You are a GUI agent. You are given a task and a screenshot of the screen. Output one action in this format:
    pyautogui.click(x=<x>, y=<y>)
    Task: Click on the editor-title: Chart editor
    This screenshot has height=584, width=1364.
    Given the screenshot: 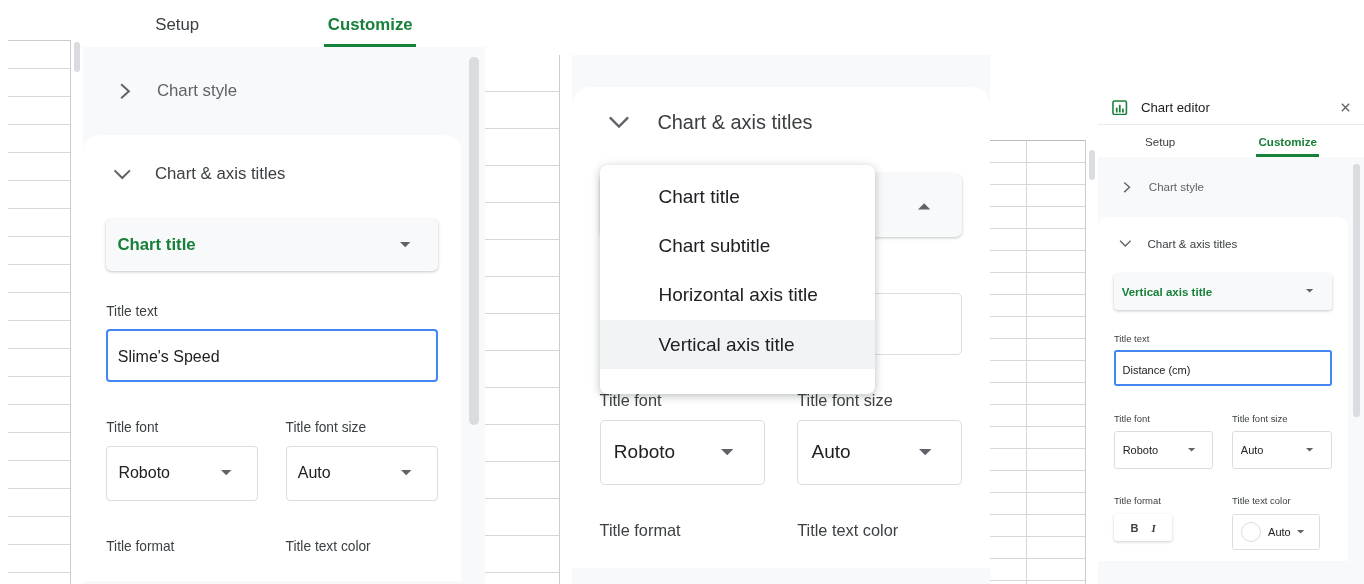 What is the action you would take?
    pyautogui.click(x=1175, y=108)
    